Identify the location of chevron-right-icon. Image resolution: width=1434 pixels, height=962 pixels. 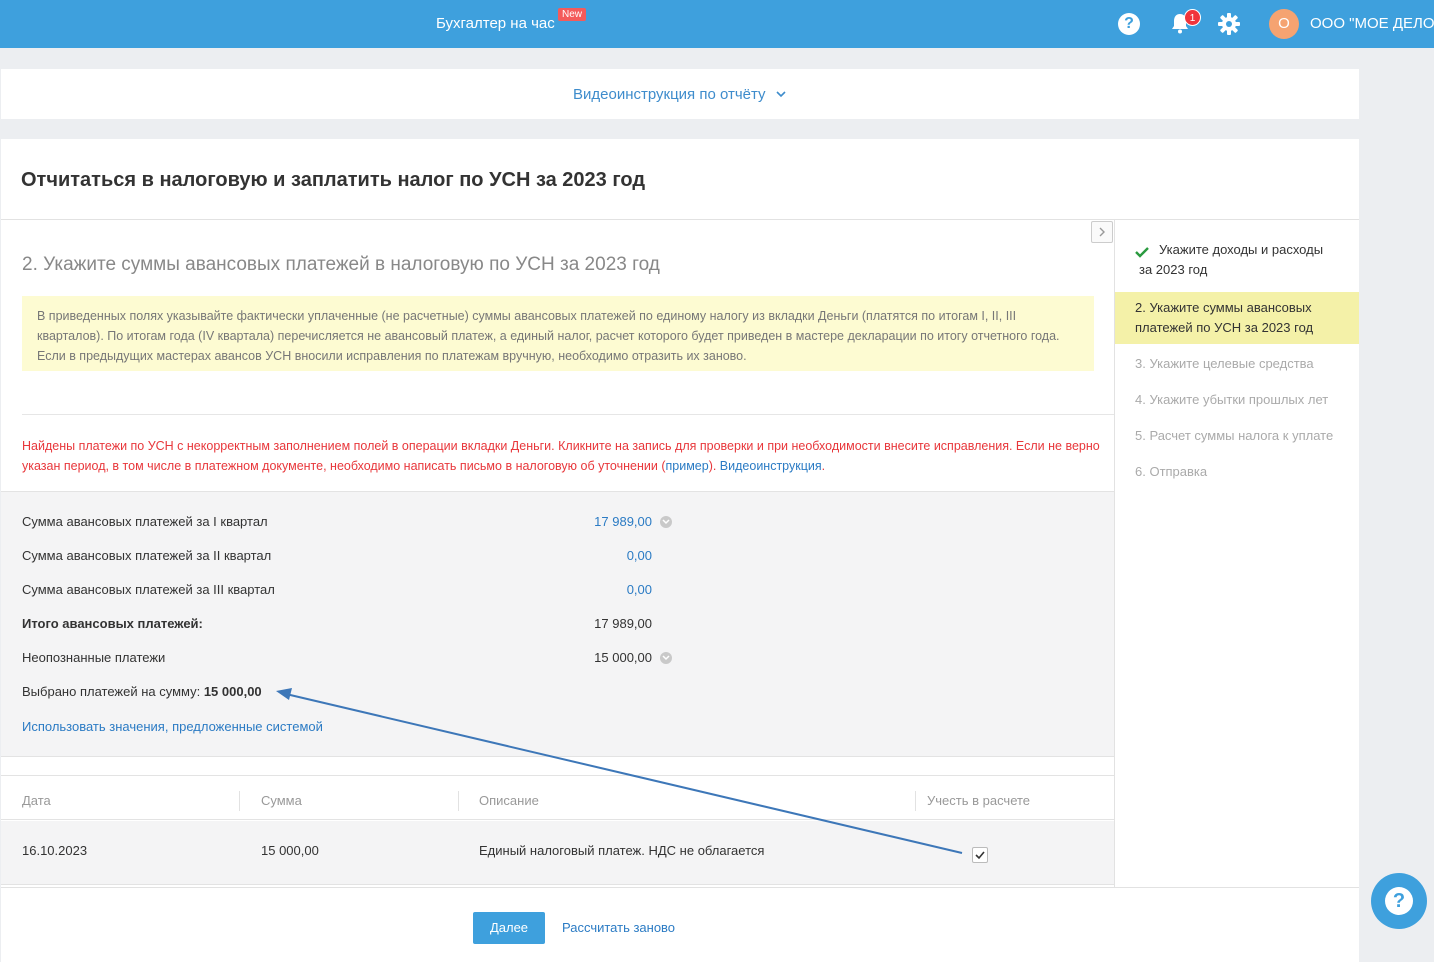
(1102, 232).